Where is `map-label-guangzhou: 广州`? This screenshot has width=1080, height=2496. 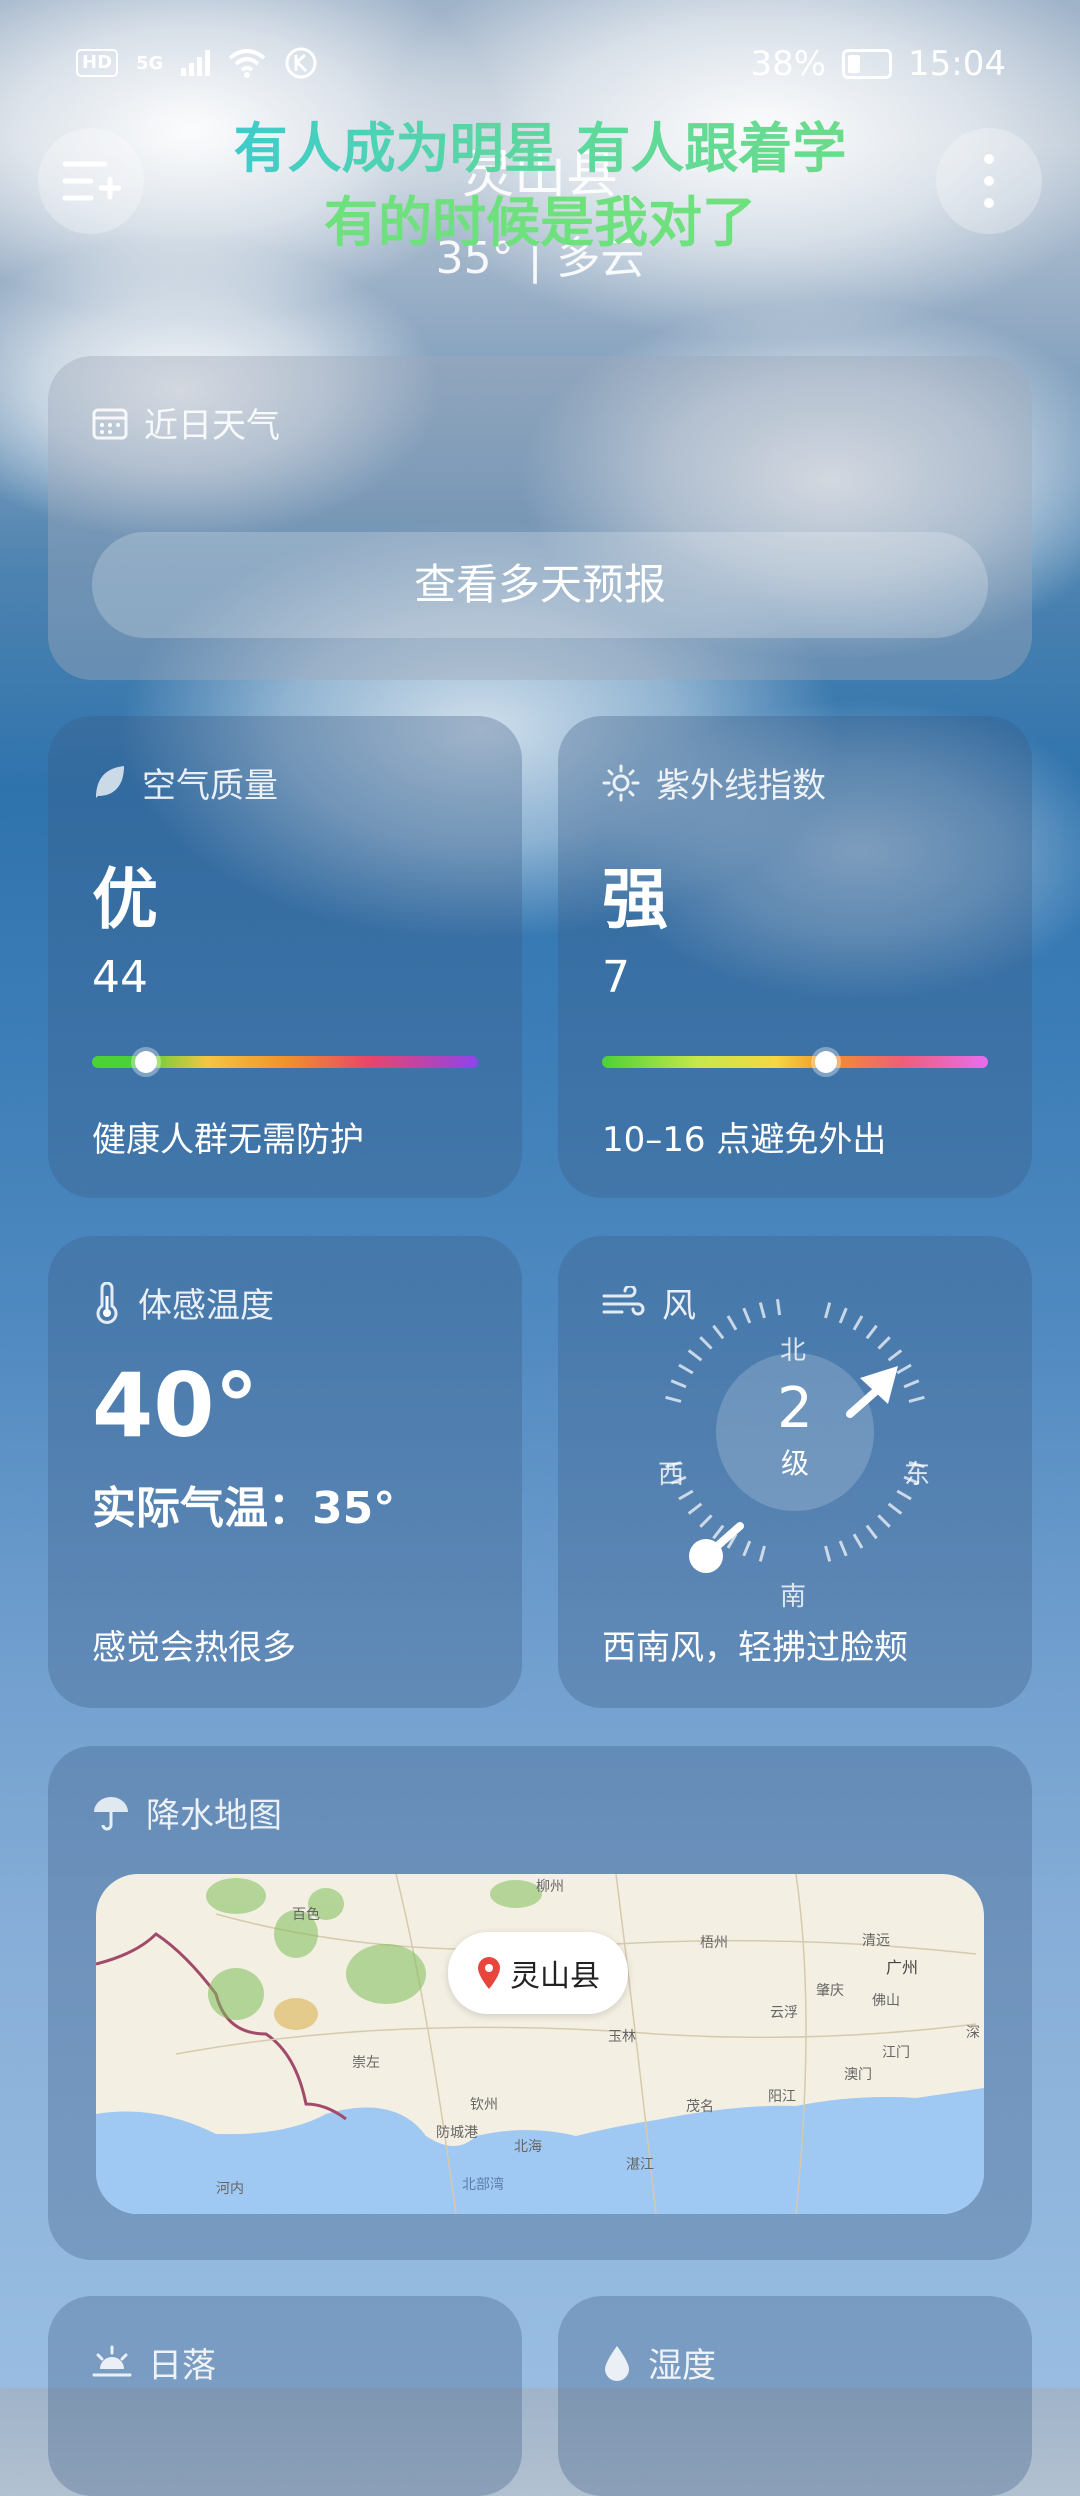 map-label-guangzhou: 广州 is located at coordinates (902, 1967).